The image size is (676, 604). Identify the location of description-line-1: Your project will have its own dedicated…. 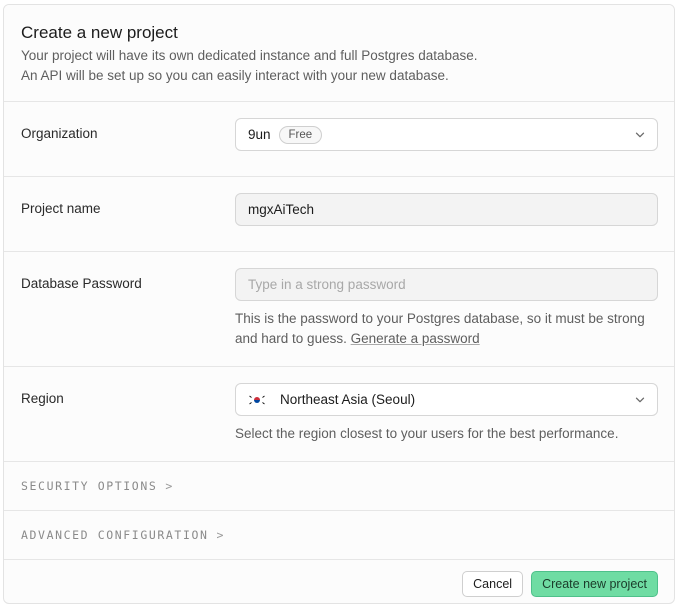
(249, 55).